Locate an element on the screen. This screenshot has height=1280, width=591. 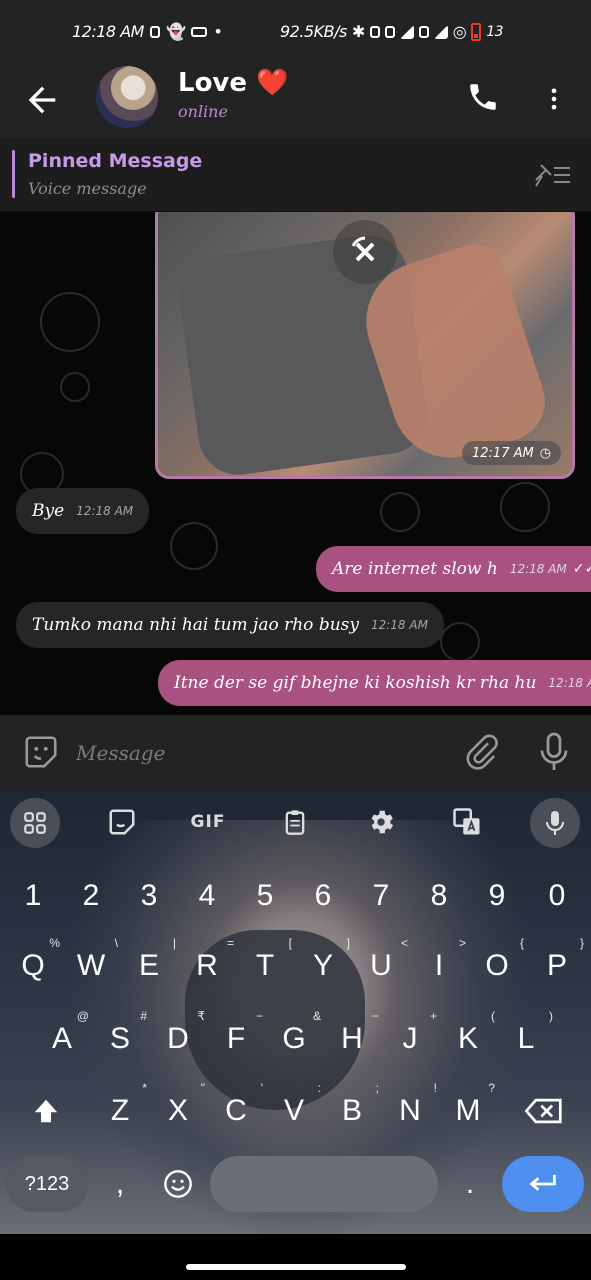
attach-button is located at coordinates (481, 752).